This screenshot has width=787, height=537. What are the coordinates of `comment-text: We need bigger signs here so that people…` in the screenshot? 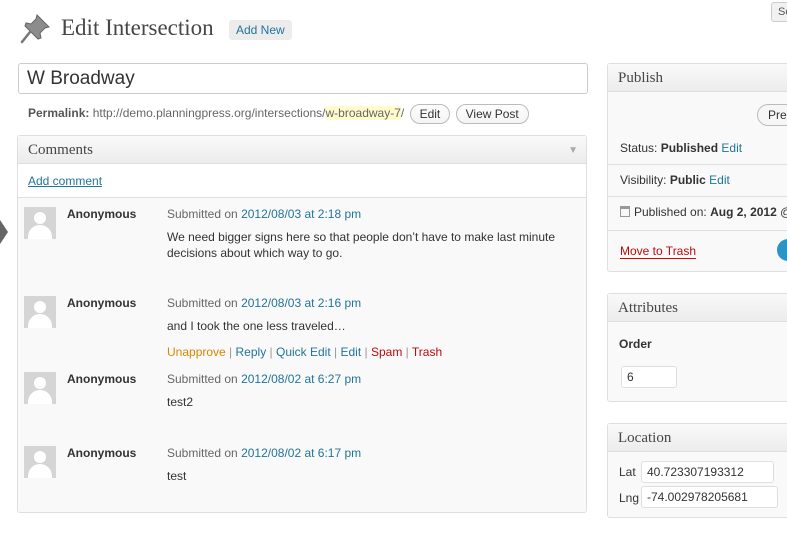 It's located at (361, 245).